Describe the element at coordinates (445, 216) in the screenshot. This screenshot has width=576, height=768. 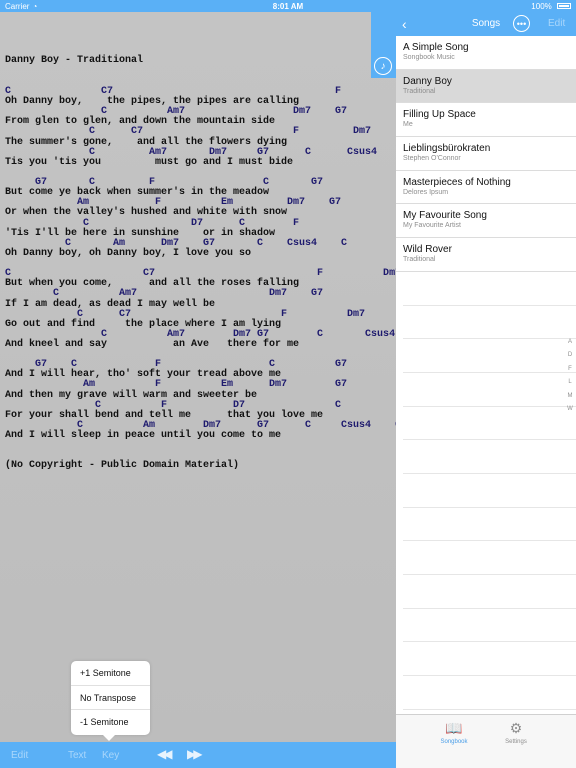
I see `song-row-title: My Favourite Song` at that location.